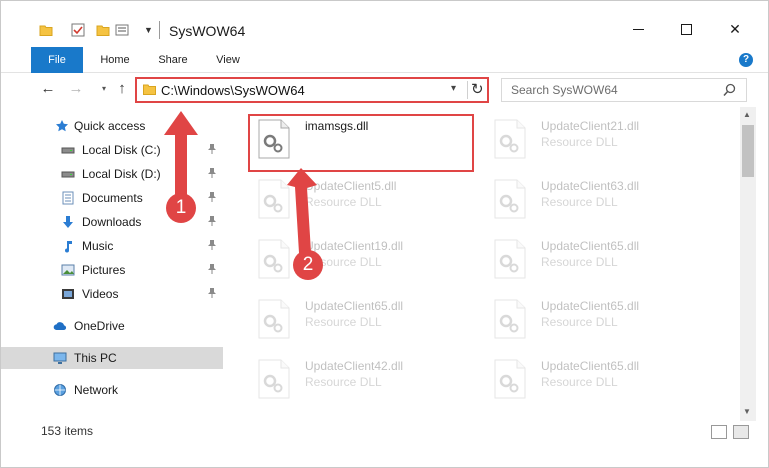  I want to click on sidebar-item-local-disk-d: Local Disk (D:), so click(112, 174).